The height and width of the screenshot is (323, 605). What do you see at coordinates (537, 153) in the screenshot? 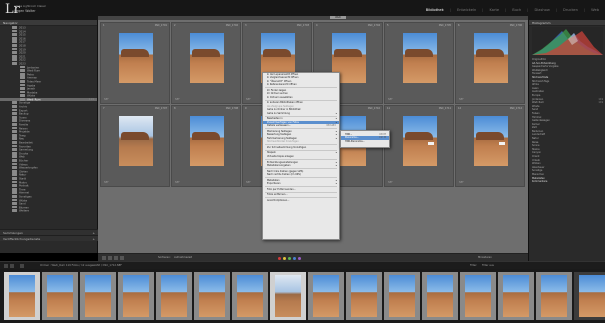
I see `keyword-label: Canyon` at bounding box center [537, 153].